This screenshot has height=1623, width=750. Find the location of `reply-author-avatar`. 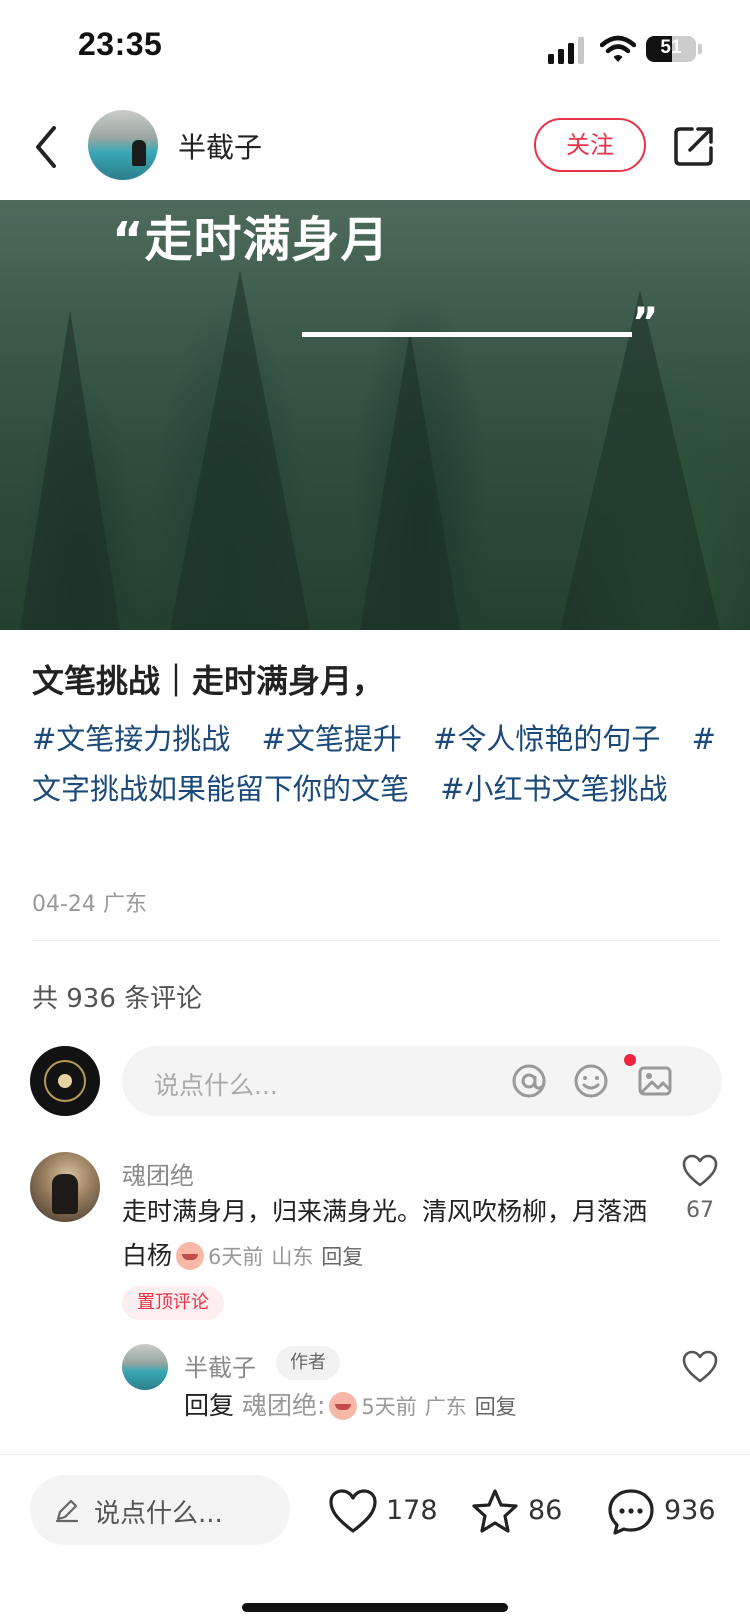

reply-author-avatar is located at coordinates (145, 1367).